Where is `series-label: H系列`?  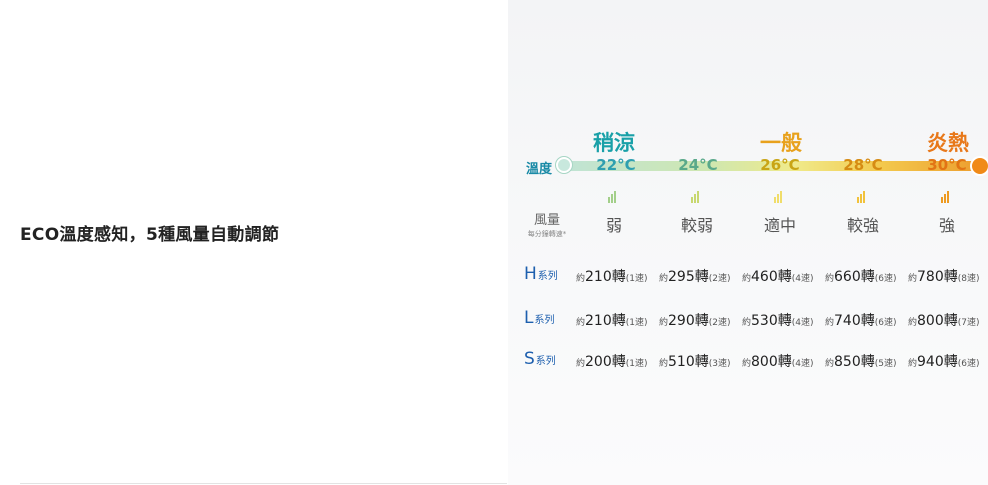
series-label: H系列 is located at coordinates (541, 274).